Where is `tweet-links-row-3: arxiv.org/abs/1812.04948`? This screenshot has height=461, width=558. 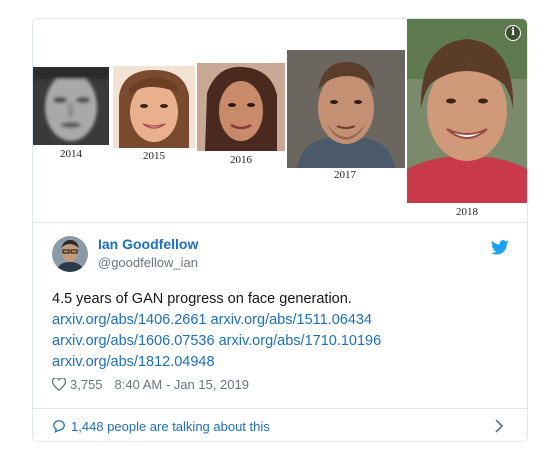 tweet-links-row-3: arxiv.org/abs/1812.04948 is located at coordinates (282, 362).